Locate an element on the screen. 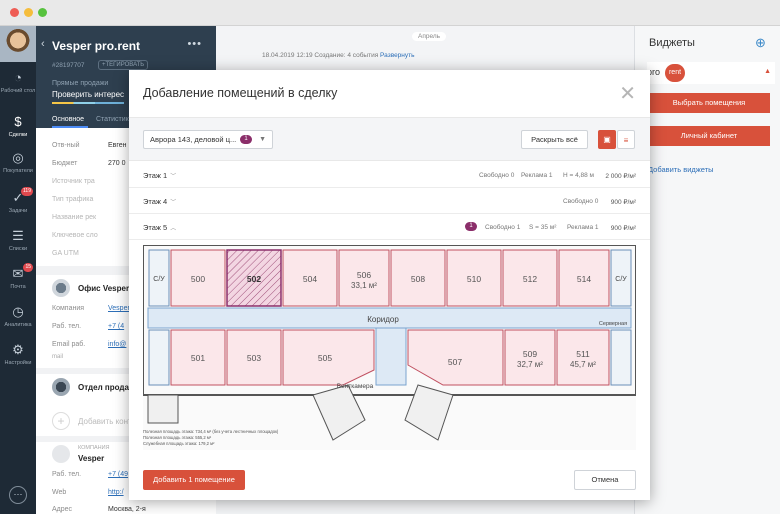 The image size is (780, 514). chevron-down-icon: ▼ is located at coordinates (262, 139).